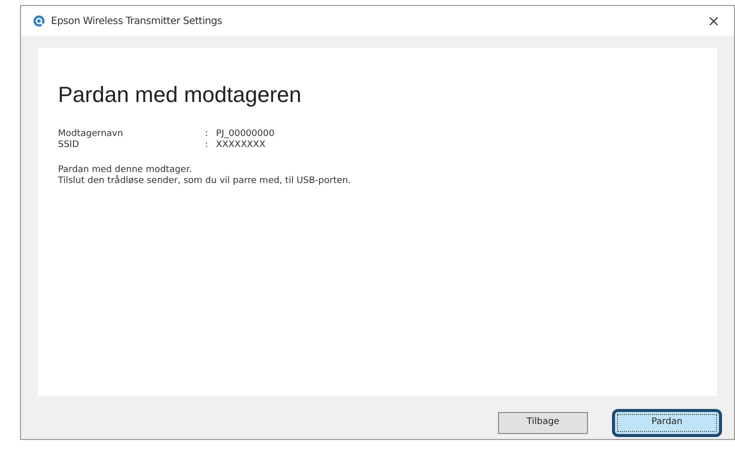  What do you see at coordinates (241, 145) in the screenshot?
I see `field-value: XXXXXXXX` at bounding box center [241, 145].